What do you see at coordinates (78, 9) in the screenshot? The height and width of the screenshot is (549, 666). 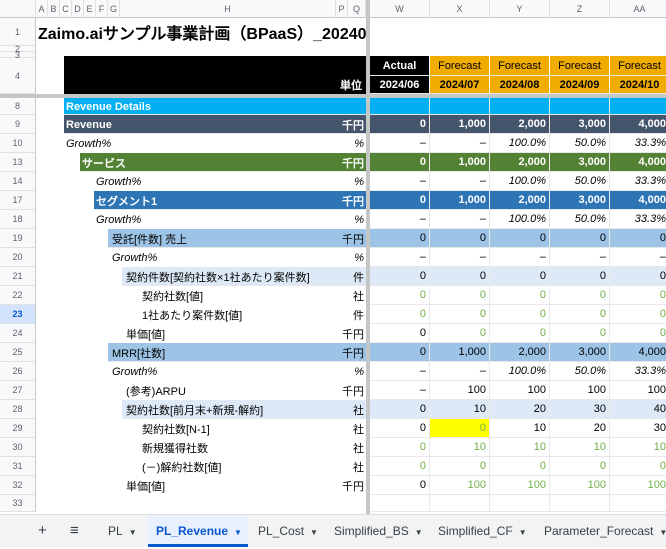 I see `column-header-d: D` at bounding box center [78, 9].